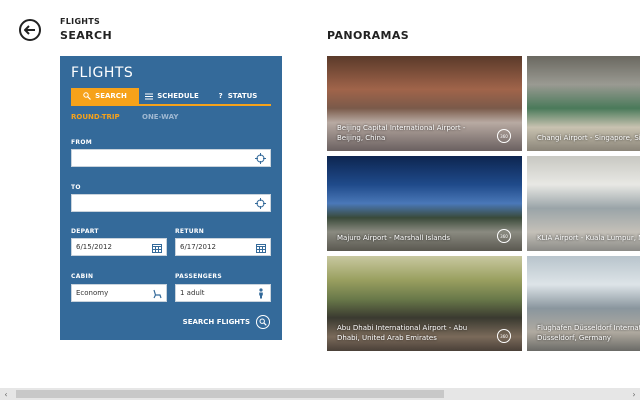 Image resolution: width=640 pixels, height=400 pixels. What do you see at coordinates (583, 203) in the screenshot?
I see `panorama-tile-klia: KLIA Airport - Kuala Lumpur, Ma` at bounding box center [583, 203].